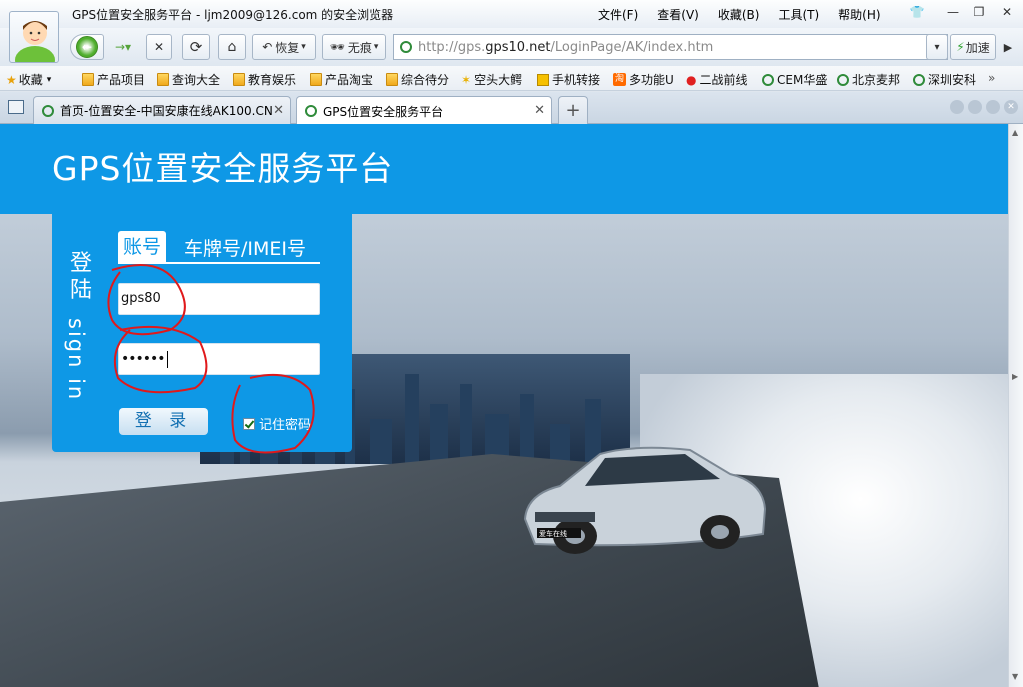  I want to click on remember-password-checkbox, so click(249, 423).